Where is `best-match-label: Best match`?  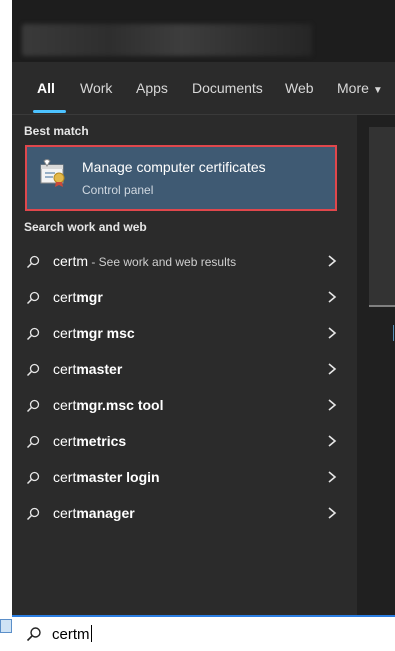 best-match-label: Best match is located at coordinates (56, 131).